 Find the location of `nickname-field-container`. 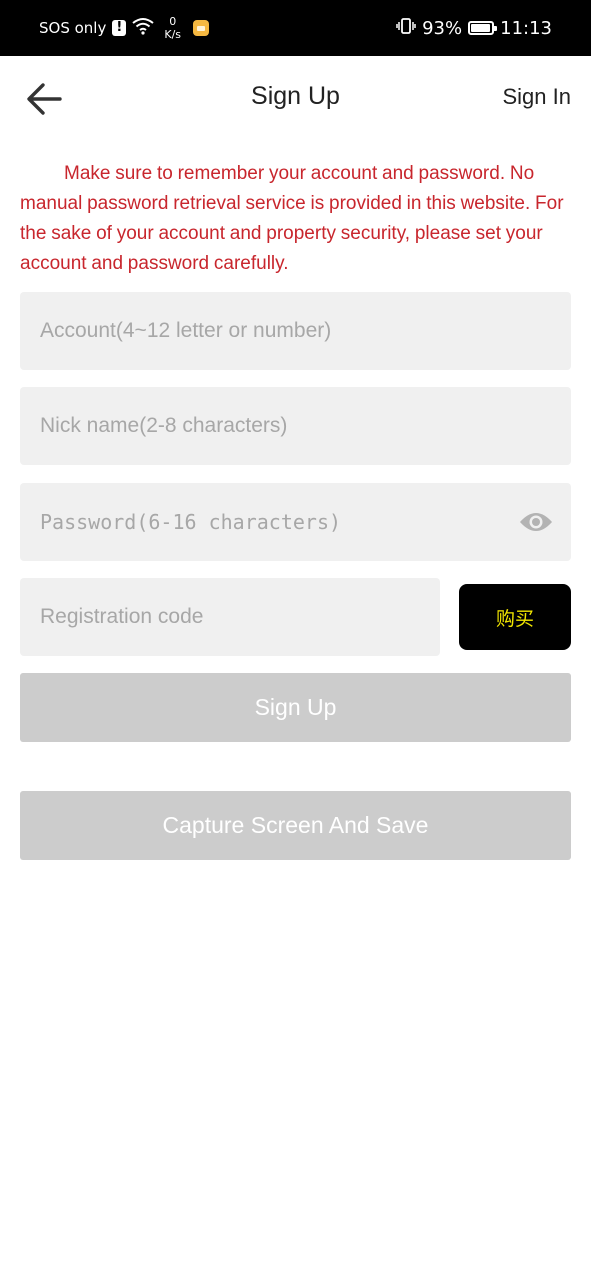

nickname-field-container is located at coordinates (295, 426).